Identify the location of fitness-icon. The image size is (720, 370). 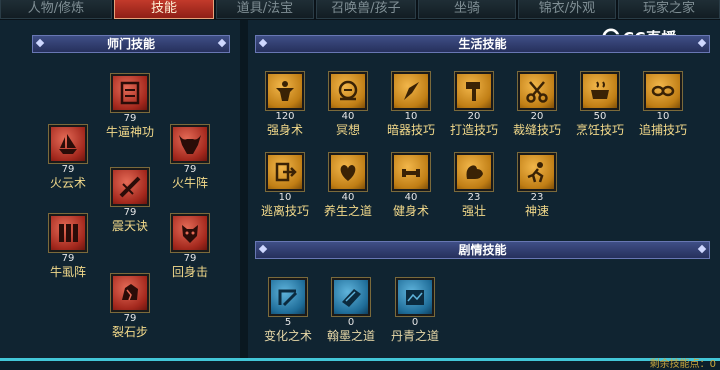
(411, 172).